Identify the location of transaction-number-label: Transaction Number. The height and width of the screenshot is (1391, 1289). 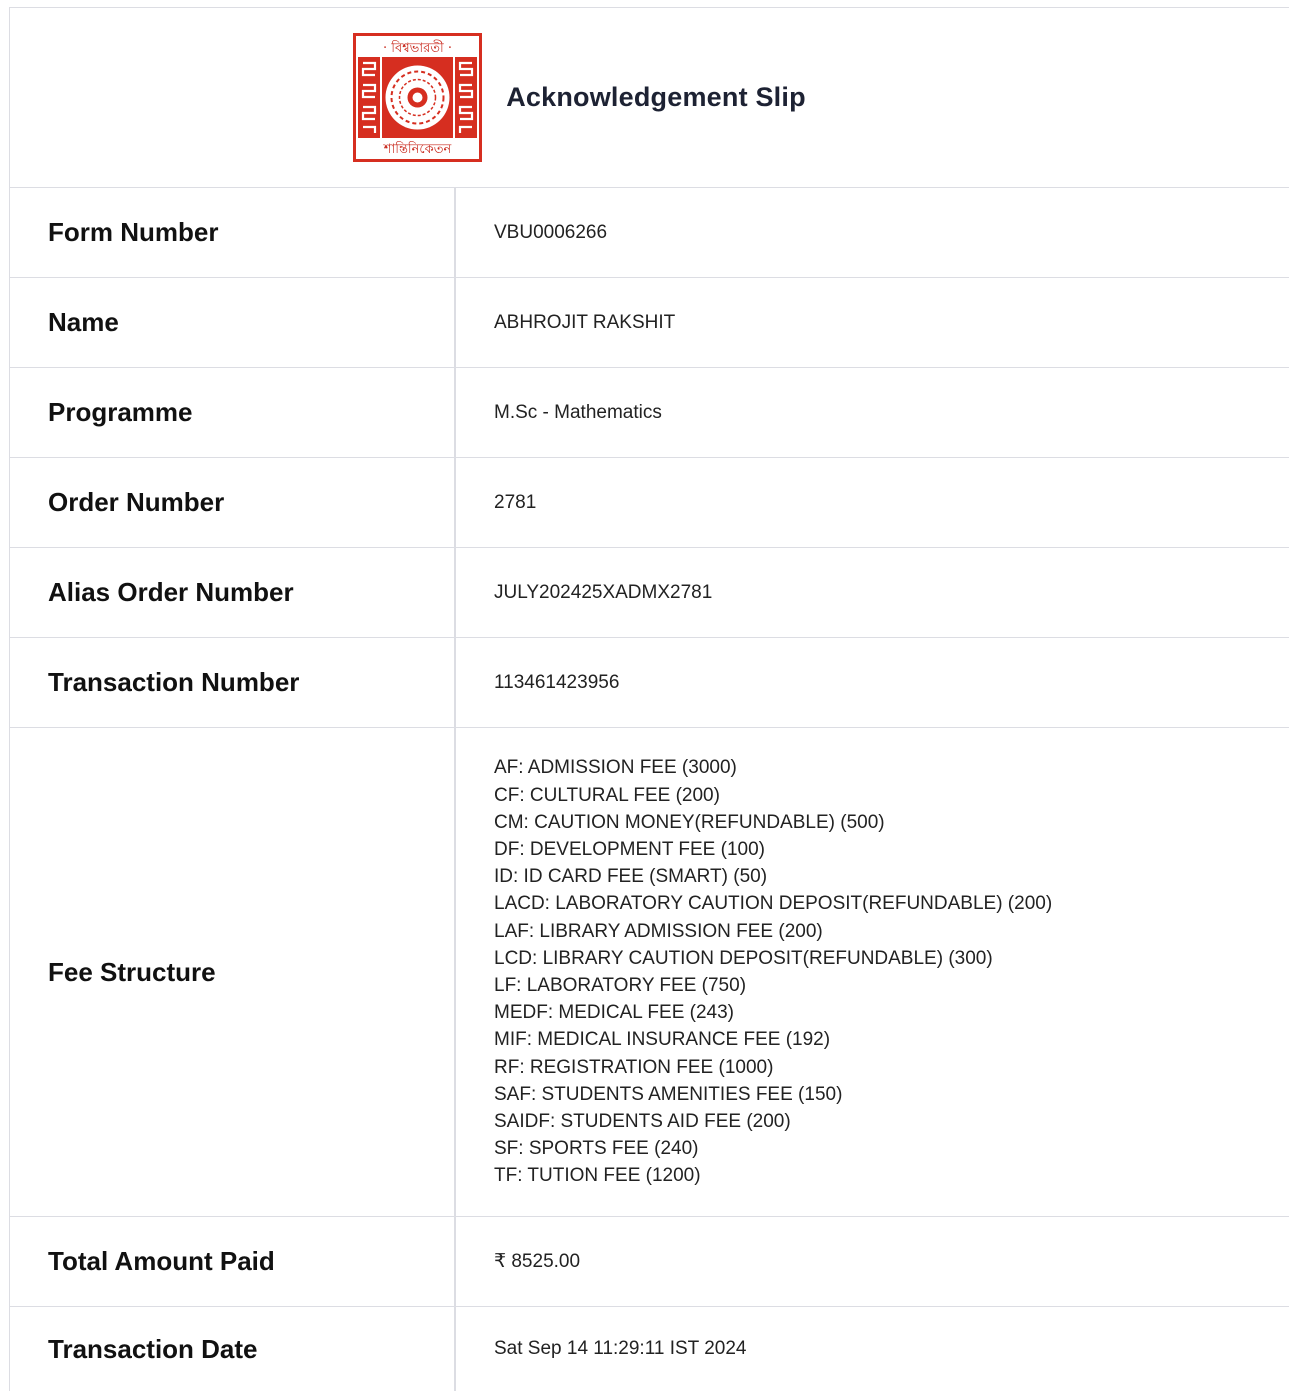
(233, 682).